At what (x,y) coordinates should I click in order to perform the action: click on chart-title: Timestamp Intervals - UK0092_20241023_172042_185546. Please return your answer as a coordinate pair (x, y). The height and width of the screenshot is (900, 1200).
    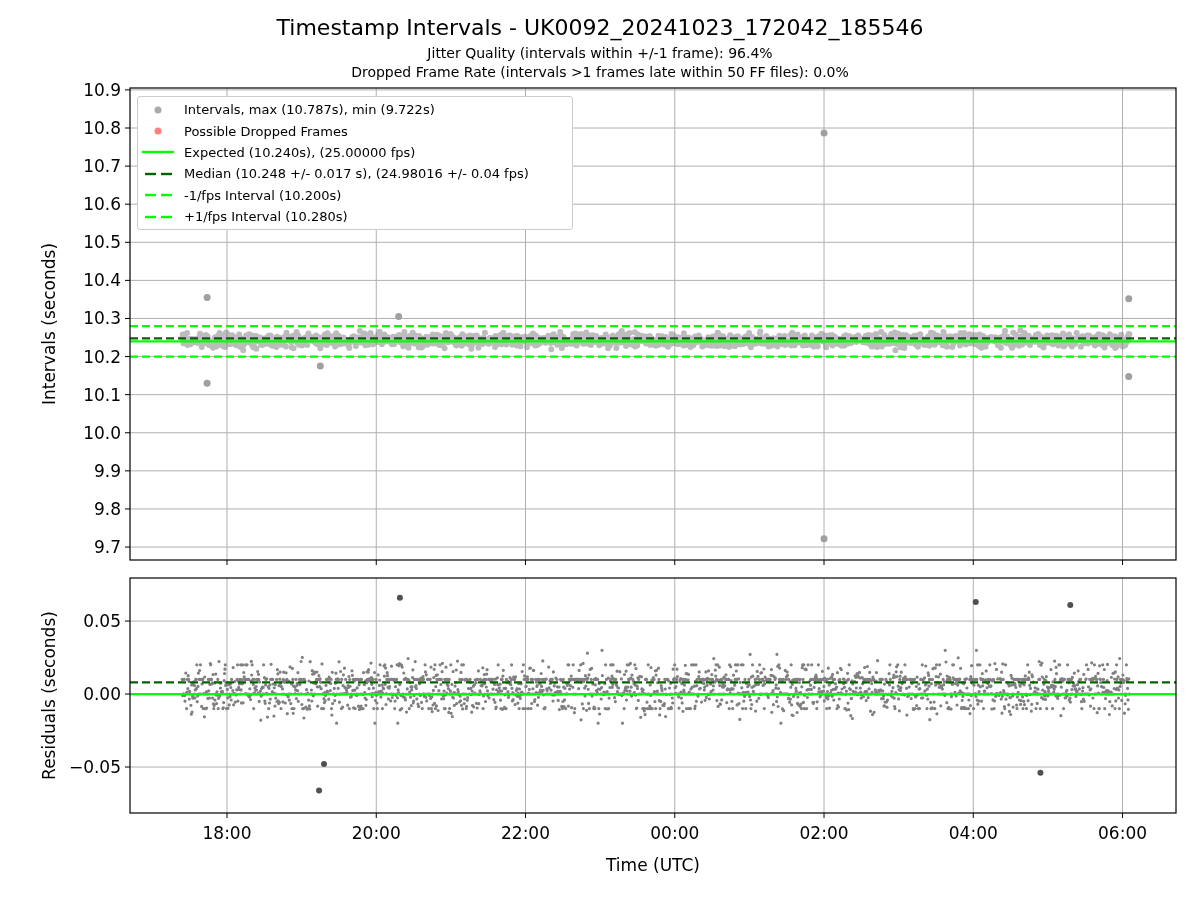
    Looking at the image, I should click on (600, 28).